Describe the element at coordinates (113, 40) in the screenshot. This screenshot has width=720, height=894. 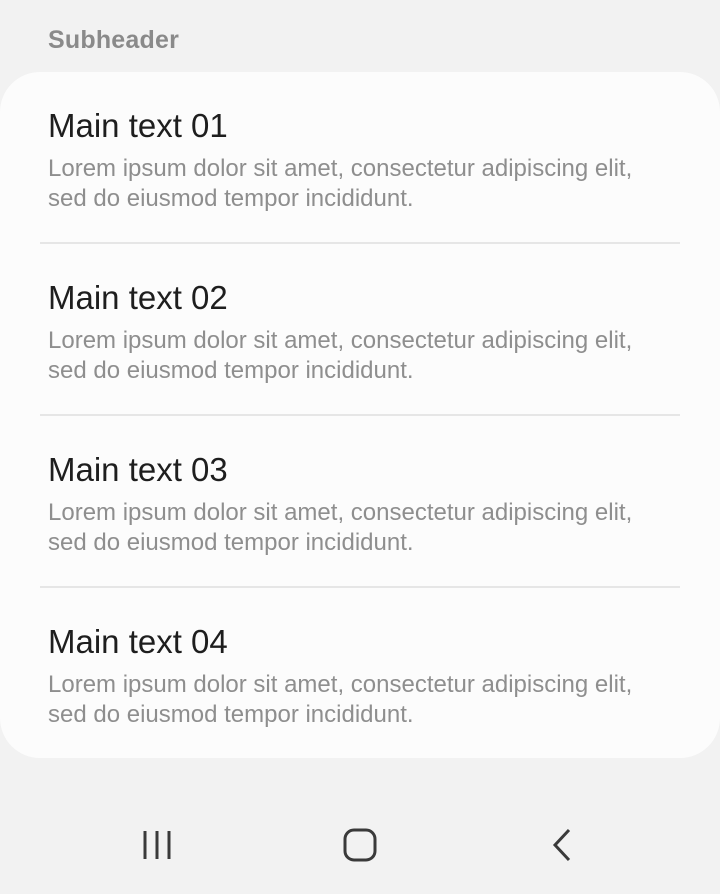
I see `subheader: Subheader` at that location.